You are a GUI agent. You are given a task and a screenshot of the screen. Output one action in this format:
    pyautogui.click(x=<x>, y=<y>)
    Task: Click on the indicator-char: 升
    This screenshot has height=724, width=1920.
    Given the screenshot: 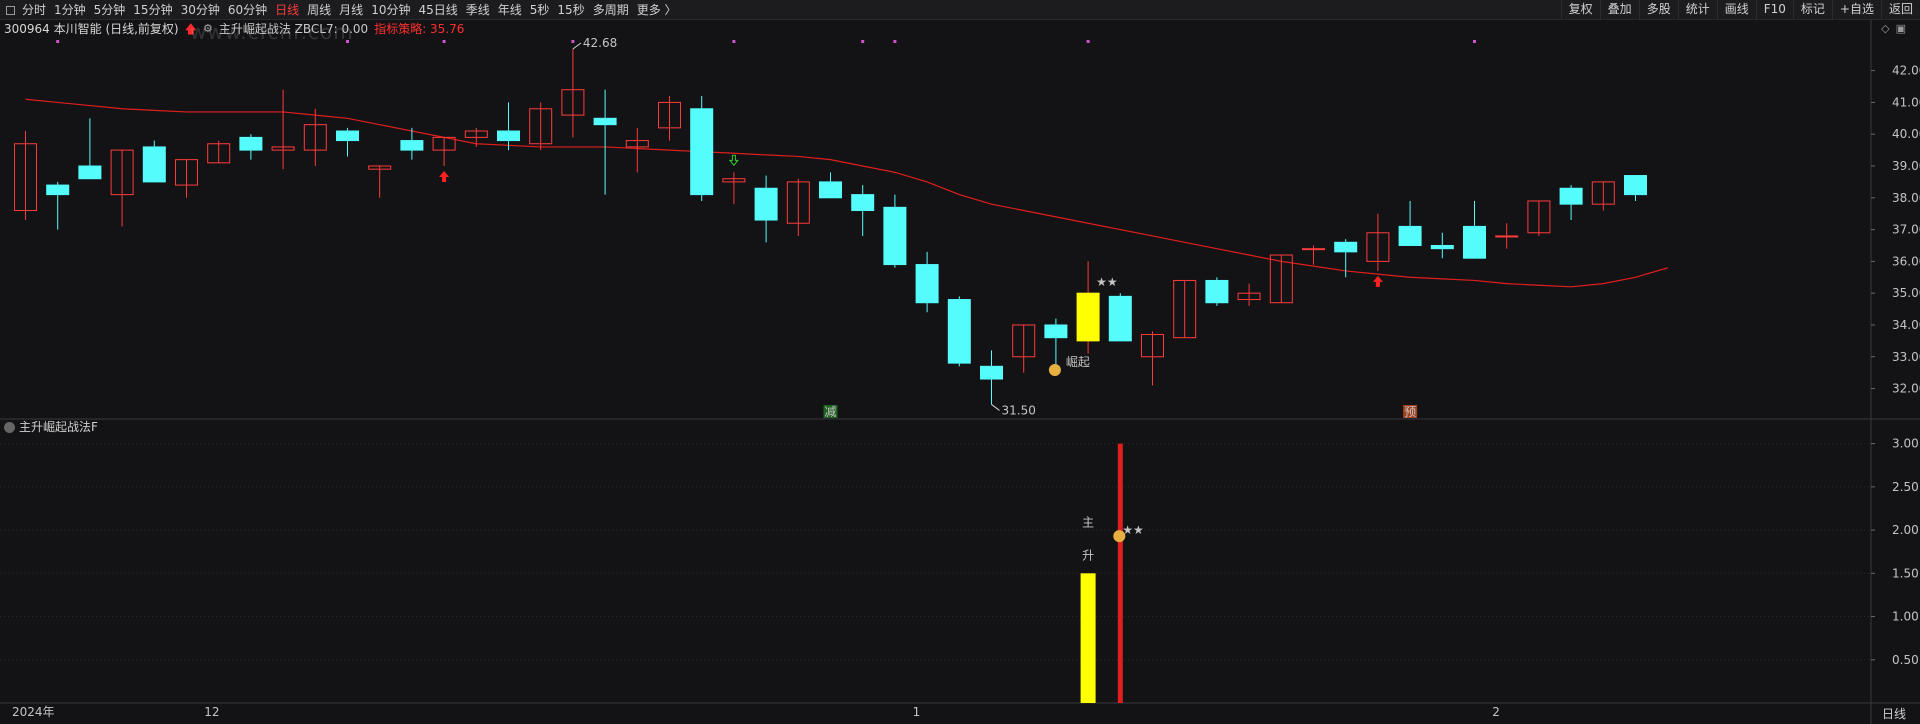 What is the action you would take?
    pyautogui.click(x=1088, y=555)
    